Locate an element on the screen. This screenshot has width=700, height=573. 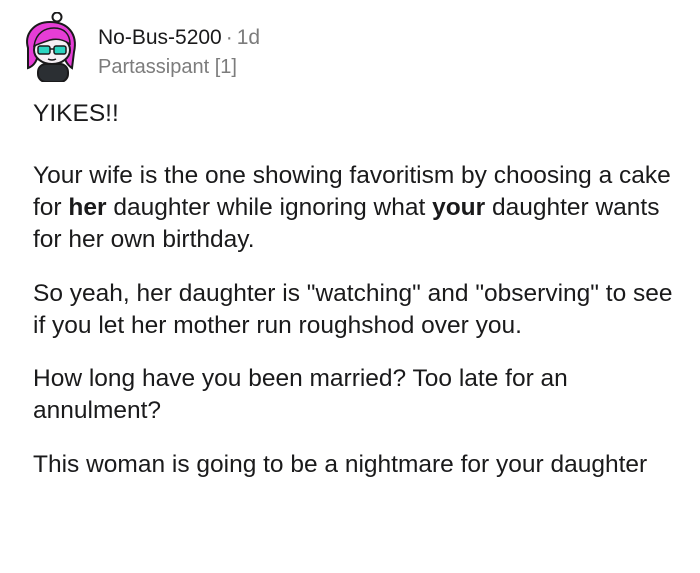
snoo-avatar-icon is located at coordinates (51, 47).